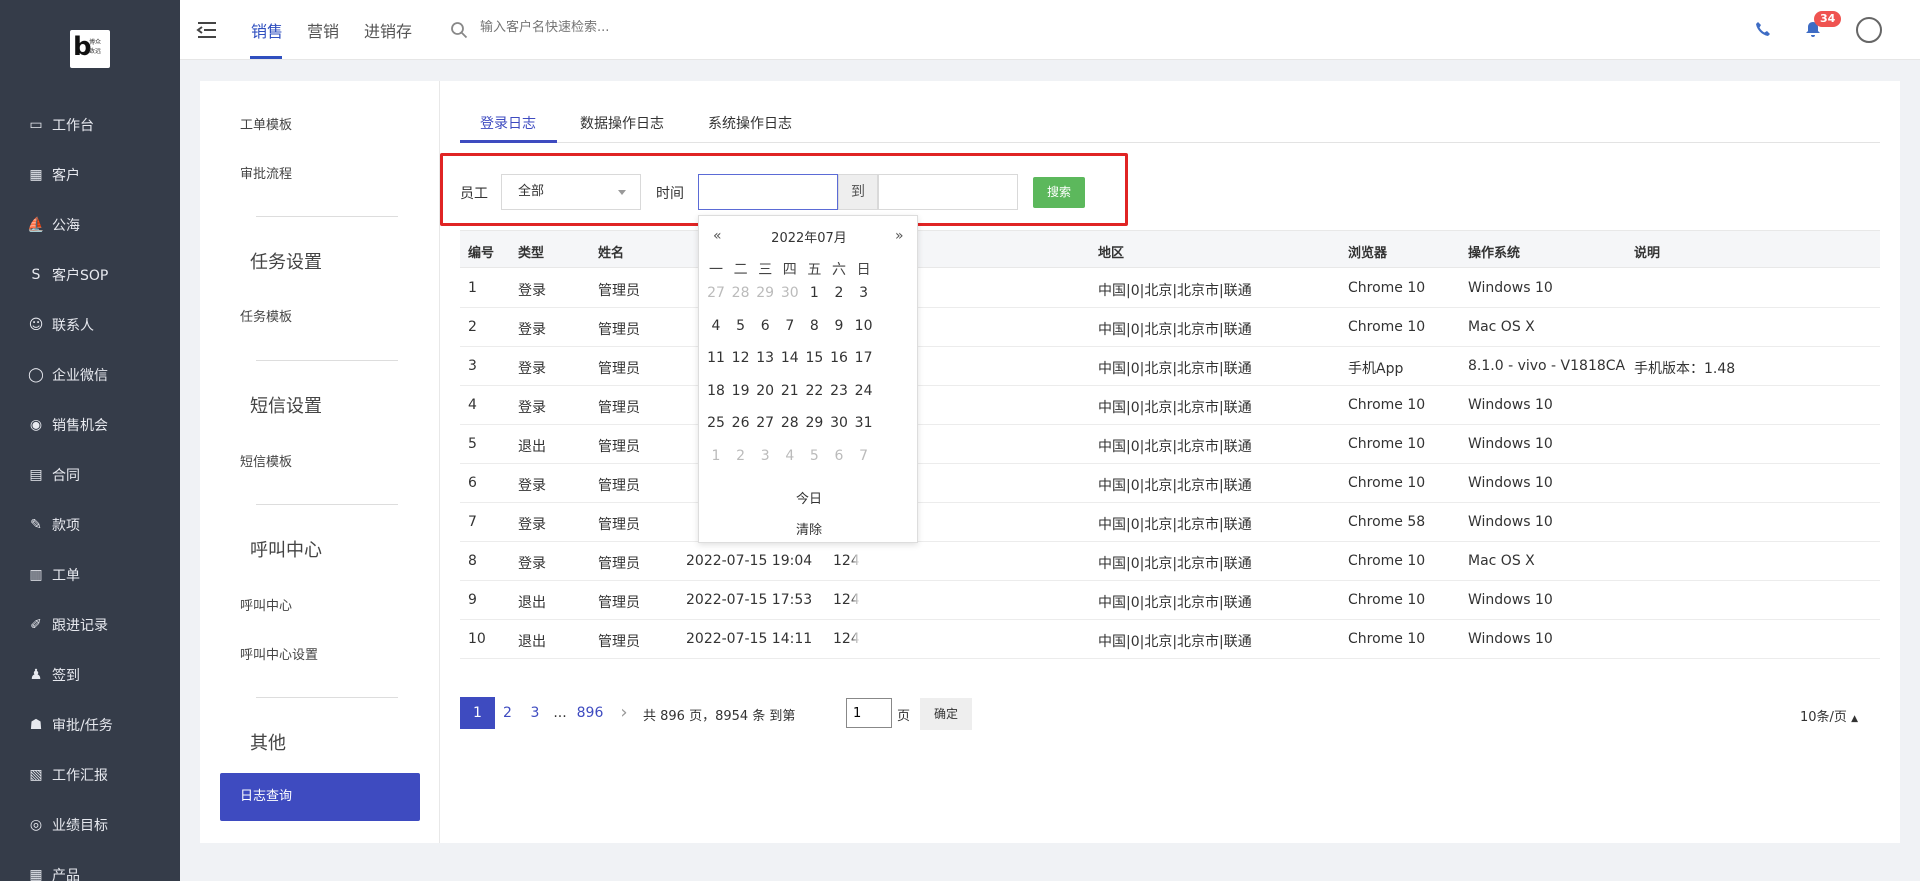  What do you see at coordinates (864, 326) in the screenshot?
I see `calendar-day: 10` at bounding box center [864, 326].